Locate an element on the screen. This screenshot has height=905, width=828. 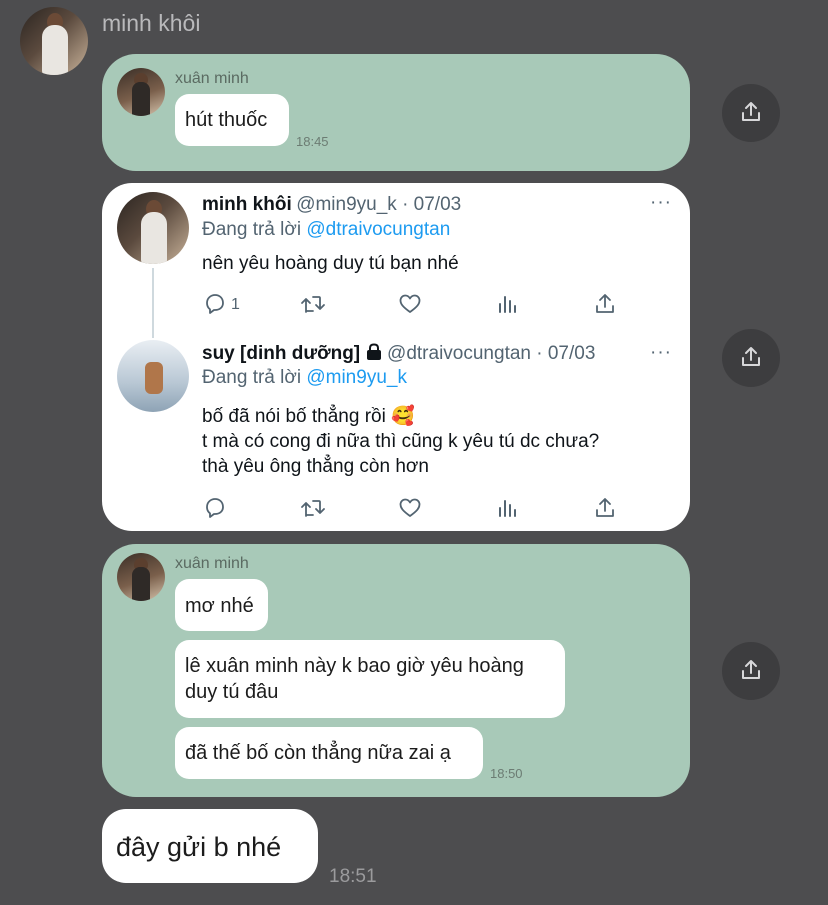
tweet-header: minh khôi @min9yu_k · 07/03 is located at coordinates (331, 205).